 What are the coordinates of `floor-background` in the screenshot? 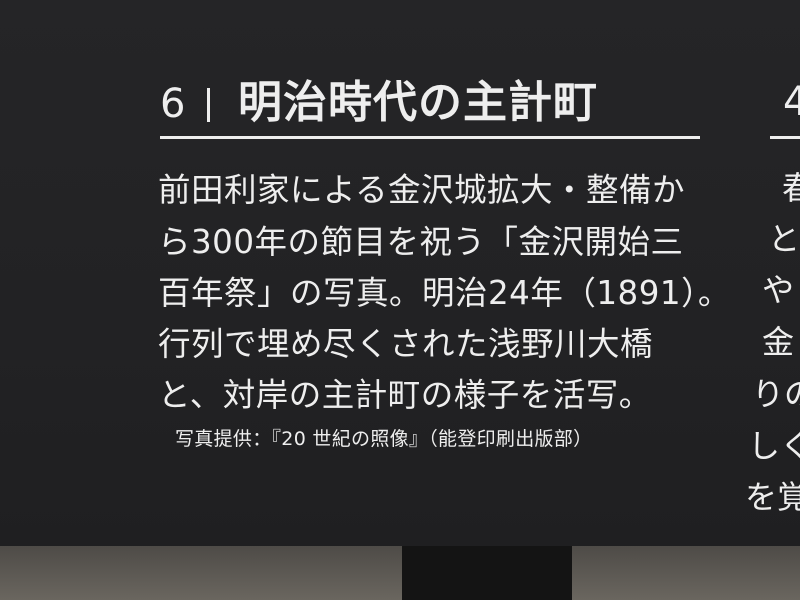 It's located at (400, 573).